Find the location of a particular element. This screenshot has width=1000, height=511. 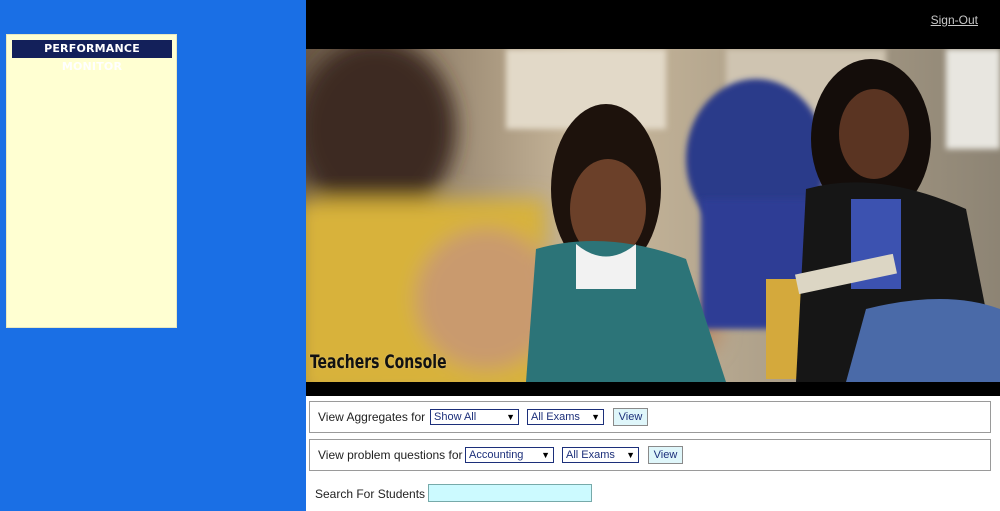

problem-questions-label: View problem questions for is located at coordinates (390, 455).